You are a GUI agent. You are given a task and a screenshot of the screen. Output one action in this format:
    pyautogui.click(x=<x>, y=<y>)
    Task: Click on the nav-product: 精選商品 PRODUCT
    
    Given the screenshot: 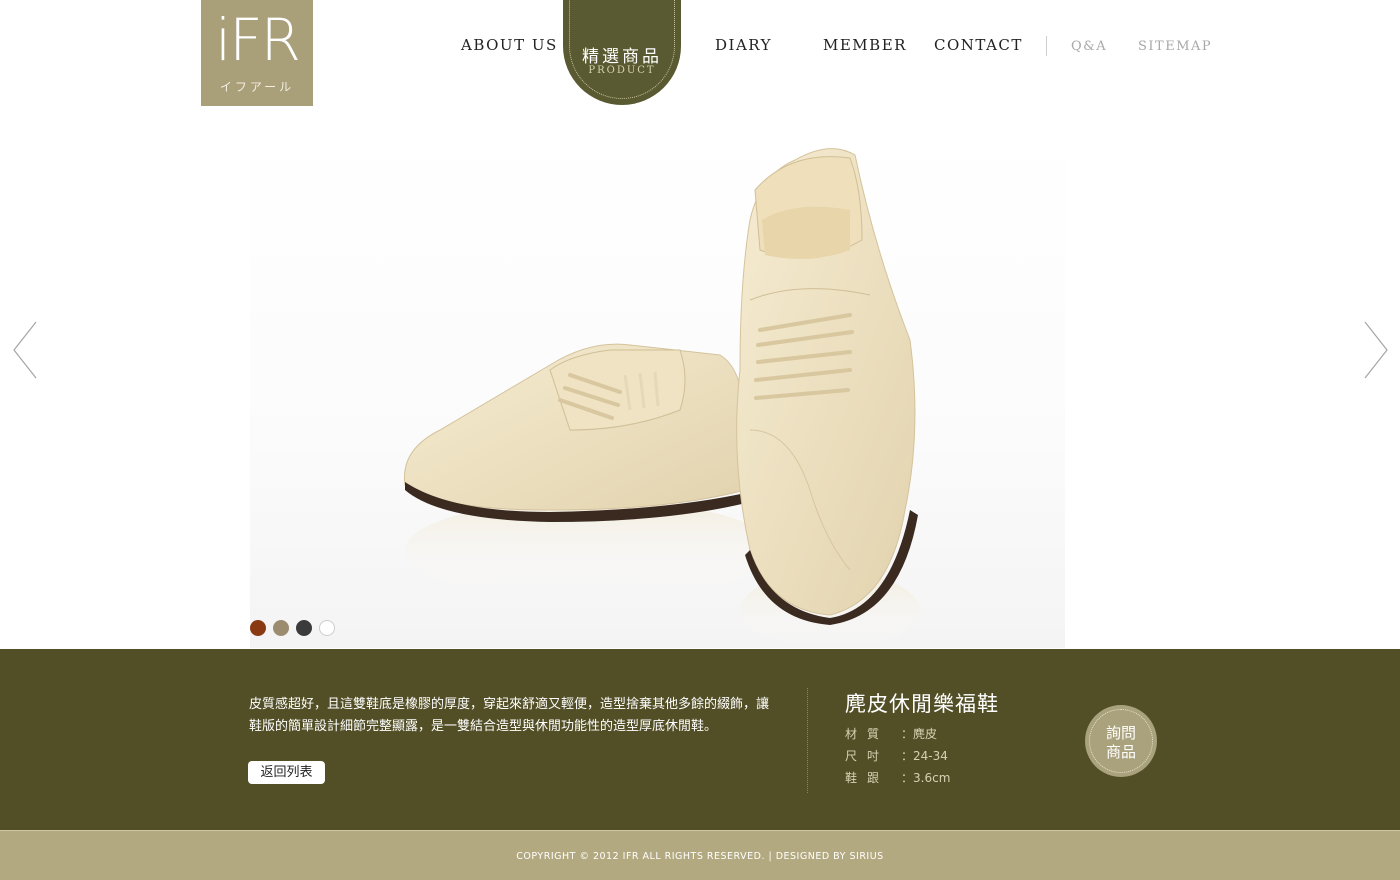 What is the action you would take?
    pyautogui.click(x=622, y=52)
    